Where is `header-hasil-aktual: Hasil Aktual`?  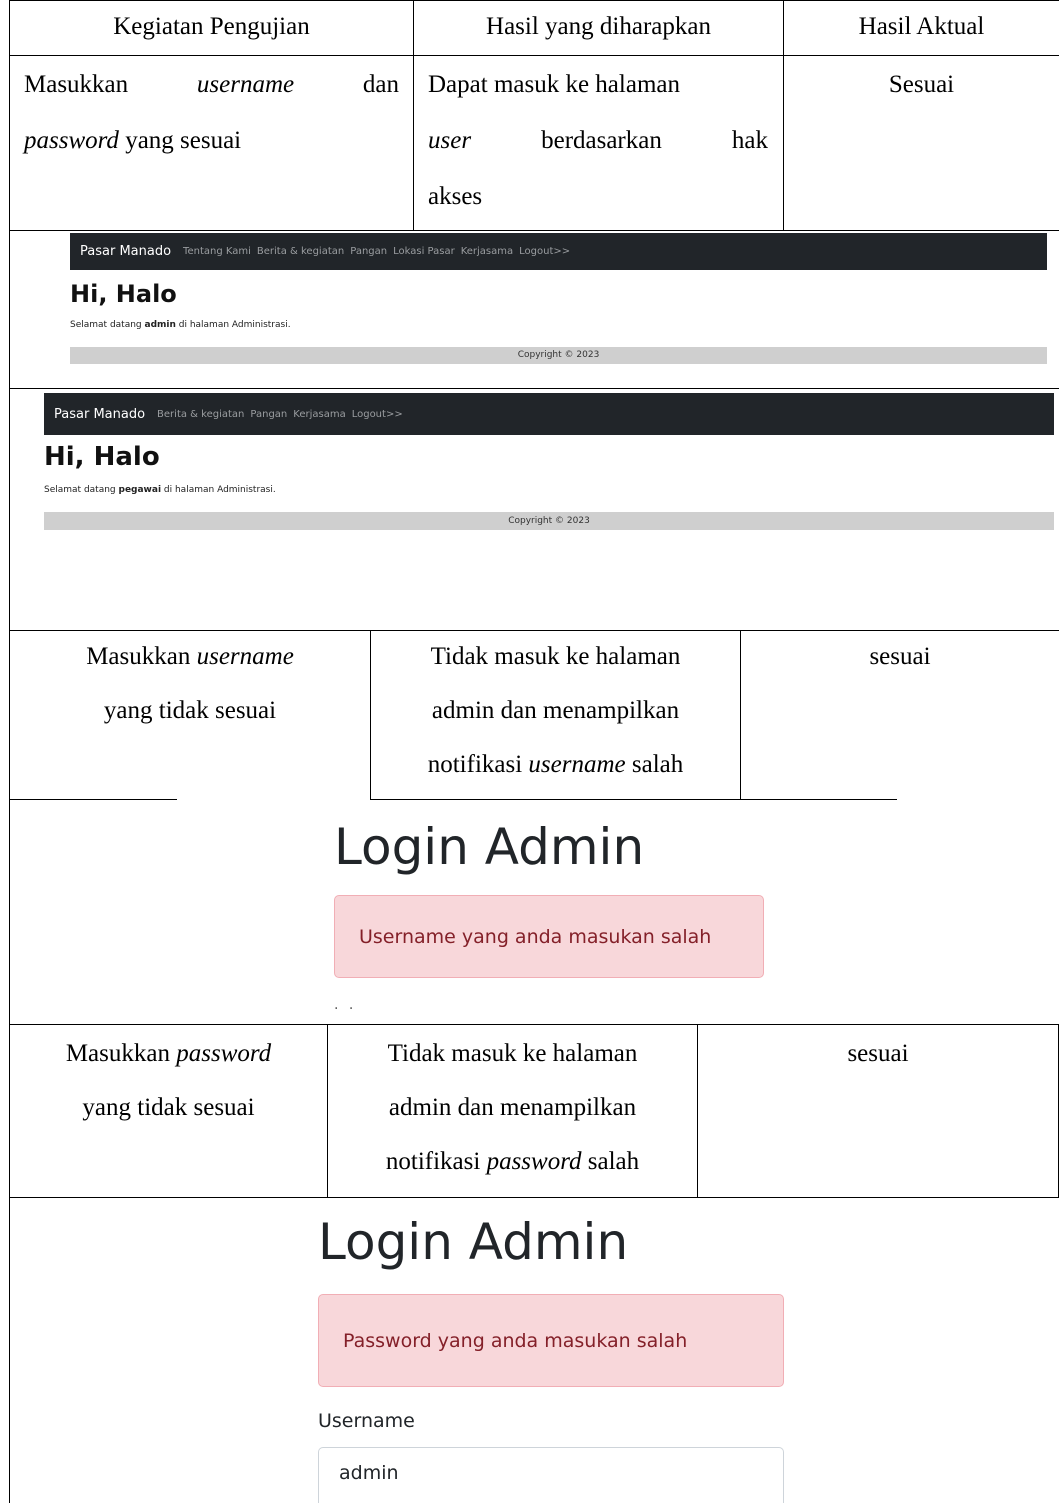 header-hasil-aktual: Hasil Aktual is located at coordinates (921, 26).